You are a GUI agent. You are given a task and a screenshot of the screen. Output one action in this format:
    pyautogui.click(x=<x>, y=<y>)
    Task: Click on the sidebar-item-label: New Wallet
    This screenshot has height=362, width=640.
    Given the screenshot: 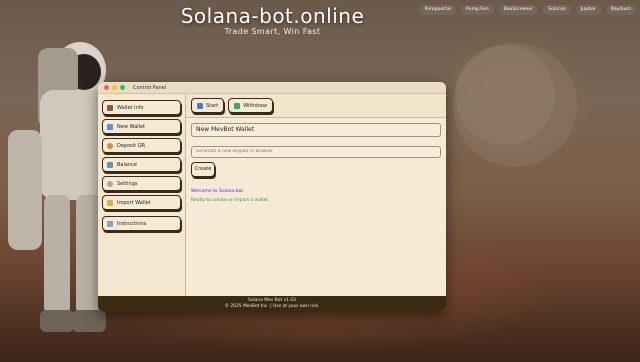 What is the action you would take?
    pyautogui.click(x=131, y=126)
    